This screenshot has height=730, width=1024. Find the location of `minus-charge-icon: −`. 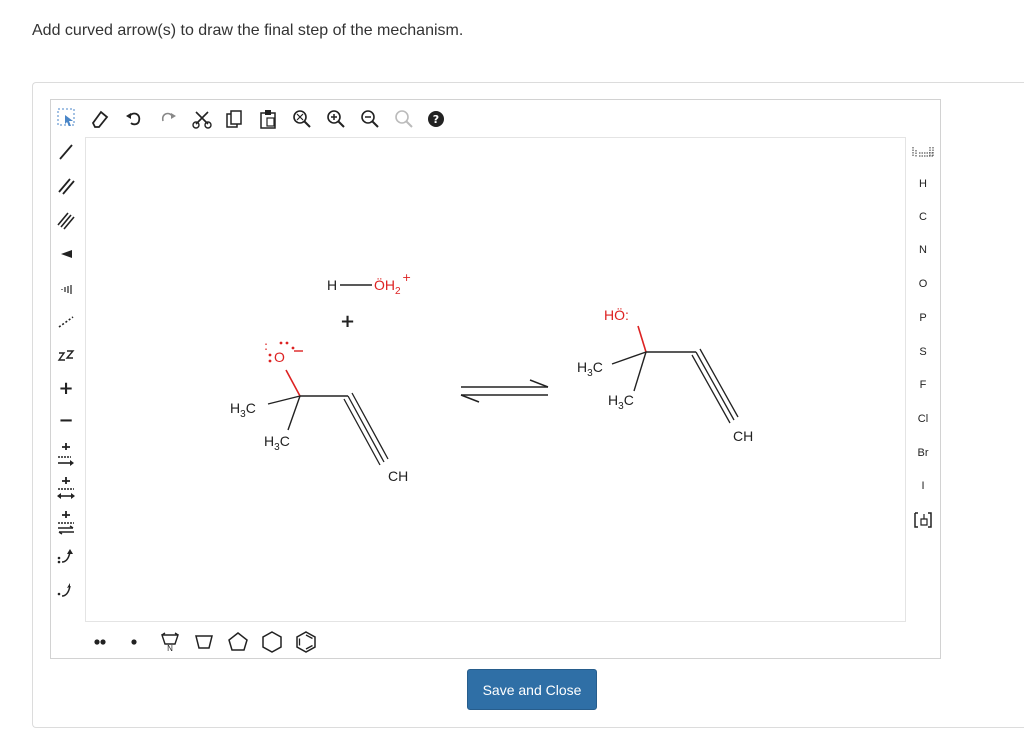

minus-charge-icon: − is located at coordinates (66, 420).